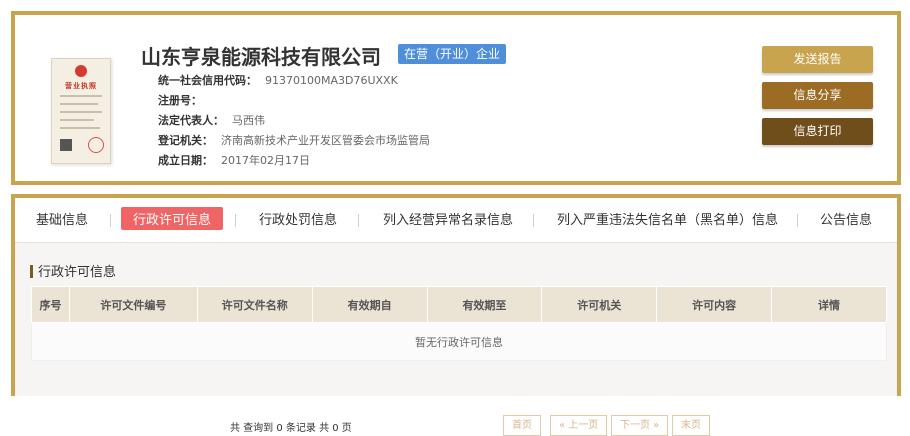  Describe the element at coordinates (291, 428) in the screenshot. I see `pagination-summary: 共 查询到 0 条记录 共 0 页` at that location.